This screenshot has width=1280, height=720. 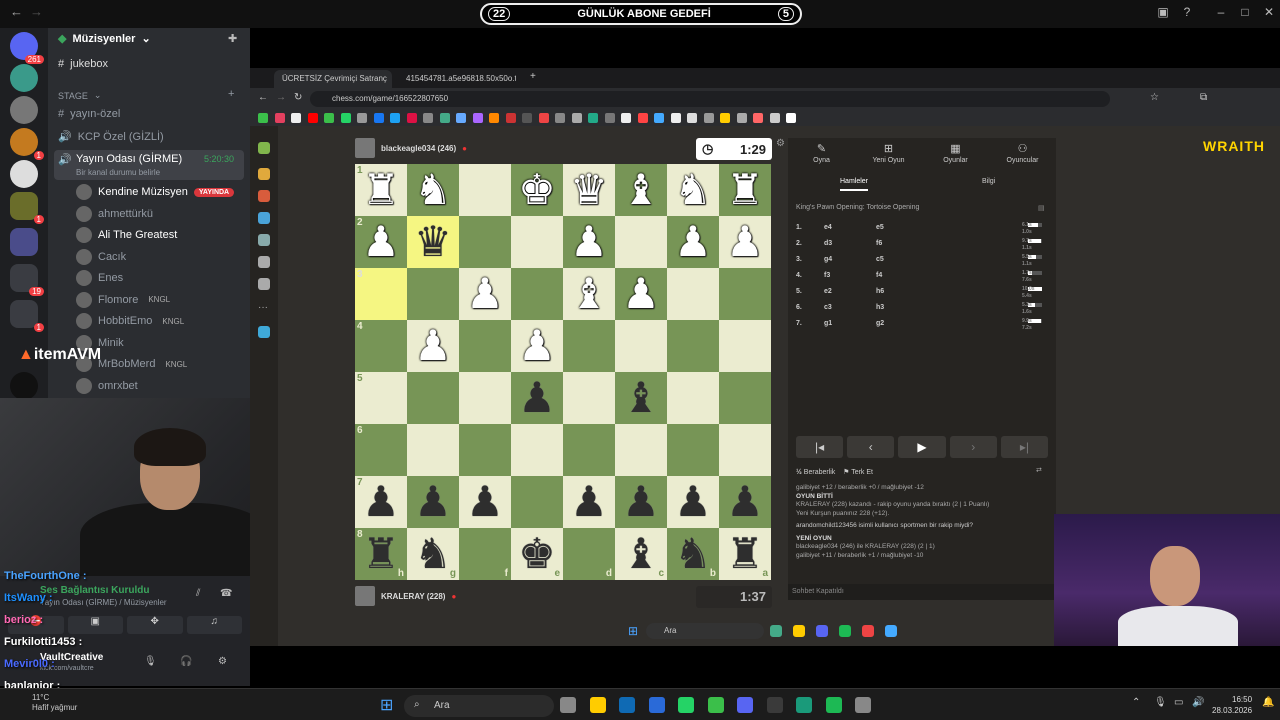 What do you see at coordinates (710, 99) in the screenshot?
I see `url-input: chess.com/game/166522807650` at bounding box center [710, 99].